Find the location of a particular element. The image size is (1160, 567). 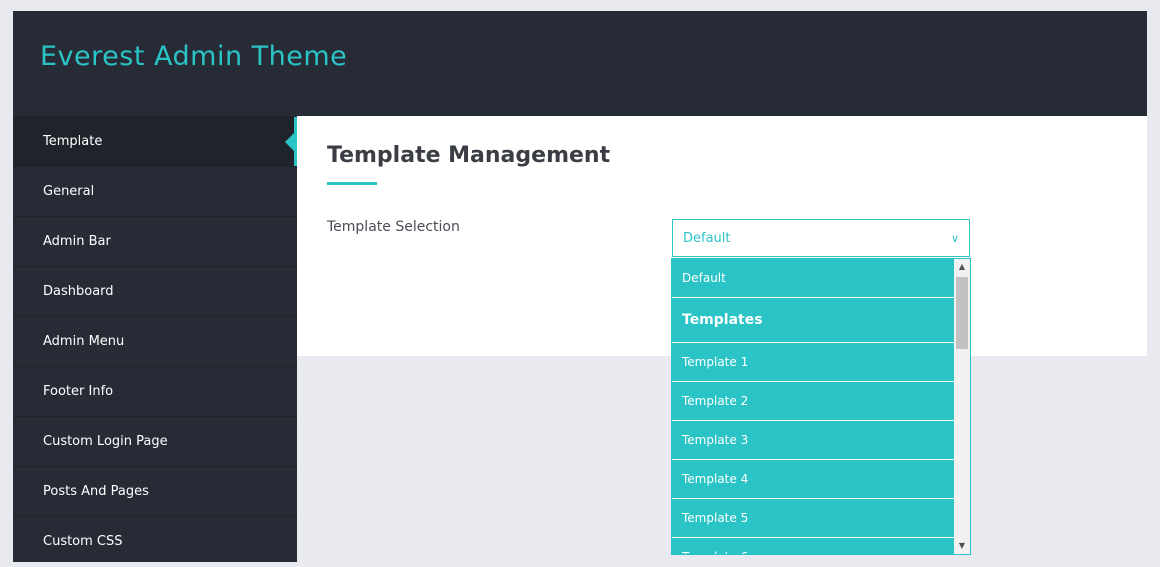

dropdown-option-template-1: Template 1 is located at coordinates (813, 362).